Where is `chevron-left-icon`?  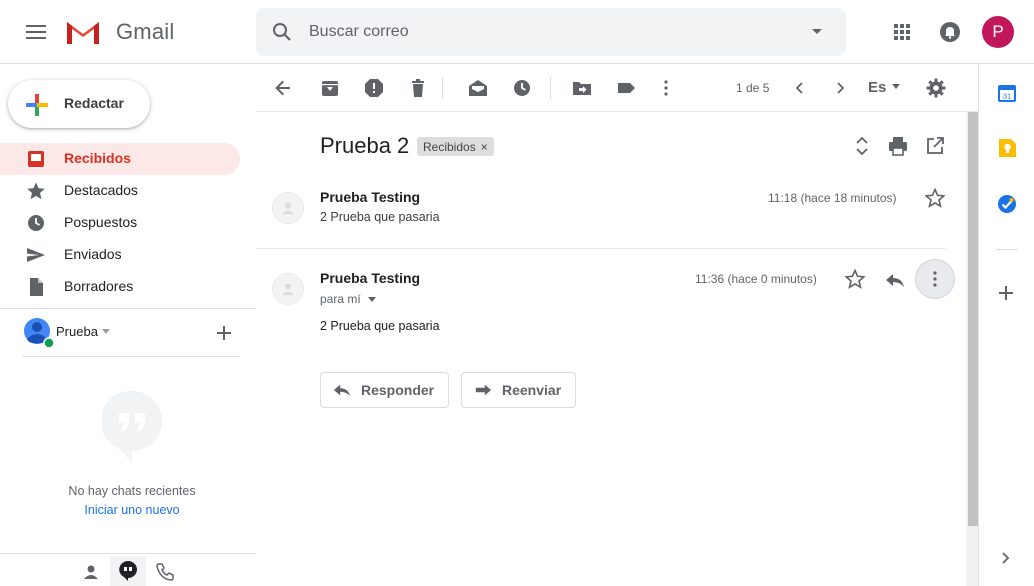
chevron-left-icon is located at coordinates (800, 88).